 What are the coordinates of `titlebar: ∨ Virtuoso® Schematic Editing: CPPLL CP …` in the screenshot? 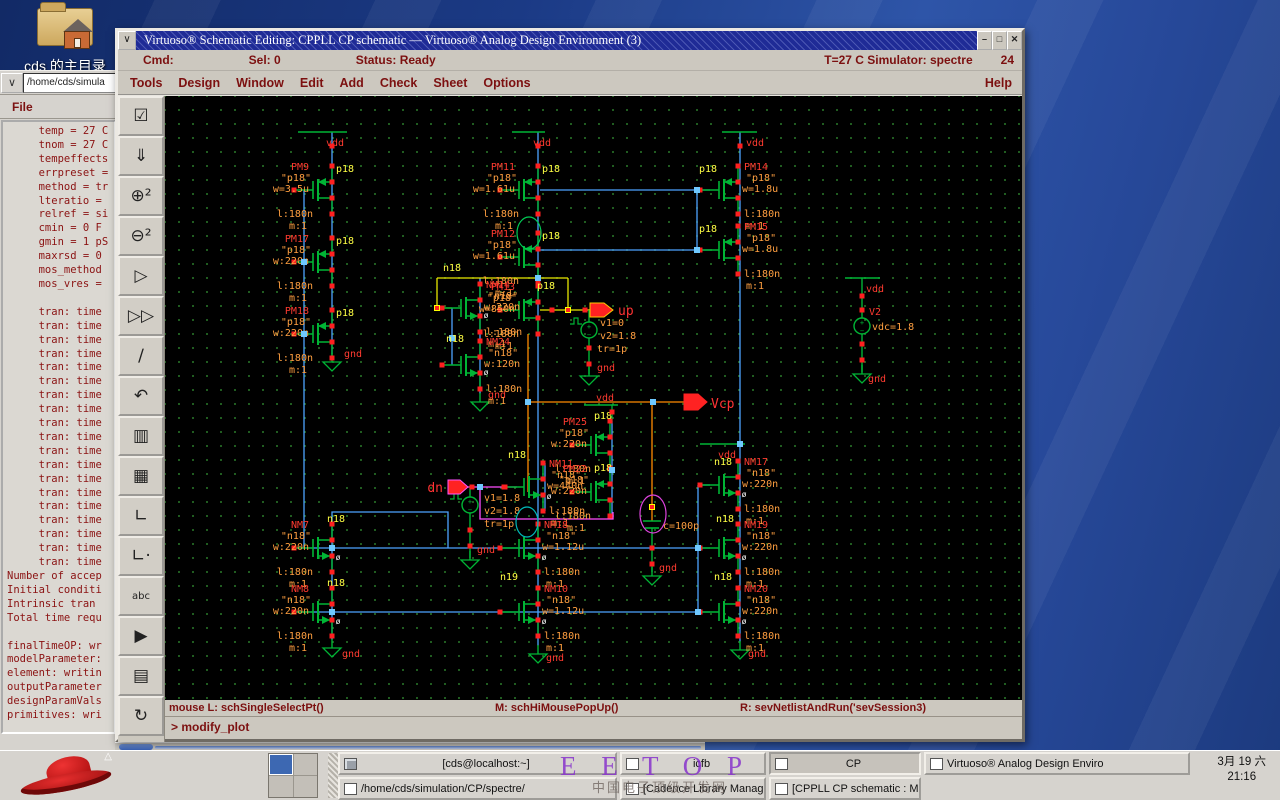 It's located at (570, 40).